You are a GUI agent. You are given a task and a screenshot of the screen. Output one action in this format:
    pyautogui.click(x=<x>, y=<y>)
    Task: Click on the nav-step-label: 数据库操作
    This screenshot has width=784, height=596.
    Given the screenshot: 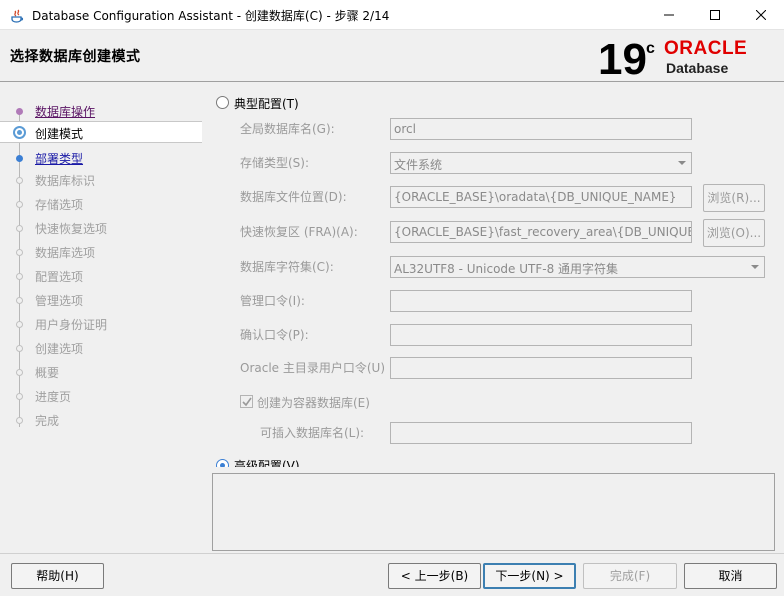 What is the action you would take?
    pyautogui.click(x=65, y=112)
    